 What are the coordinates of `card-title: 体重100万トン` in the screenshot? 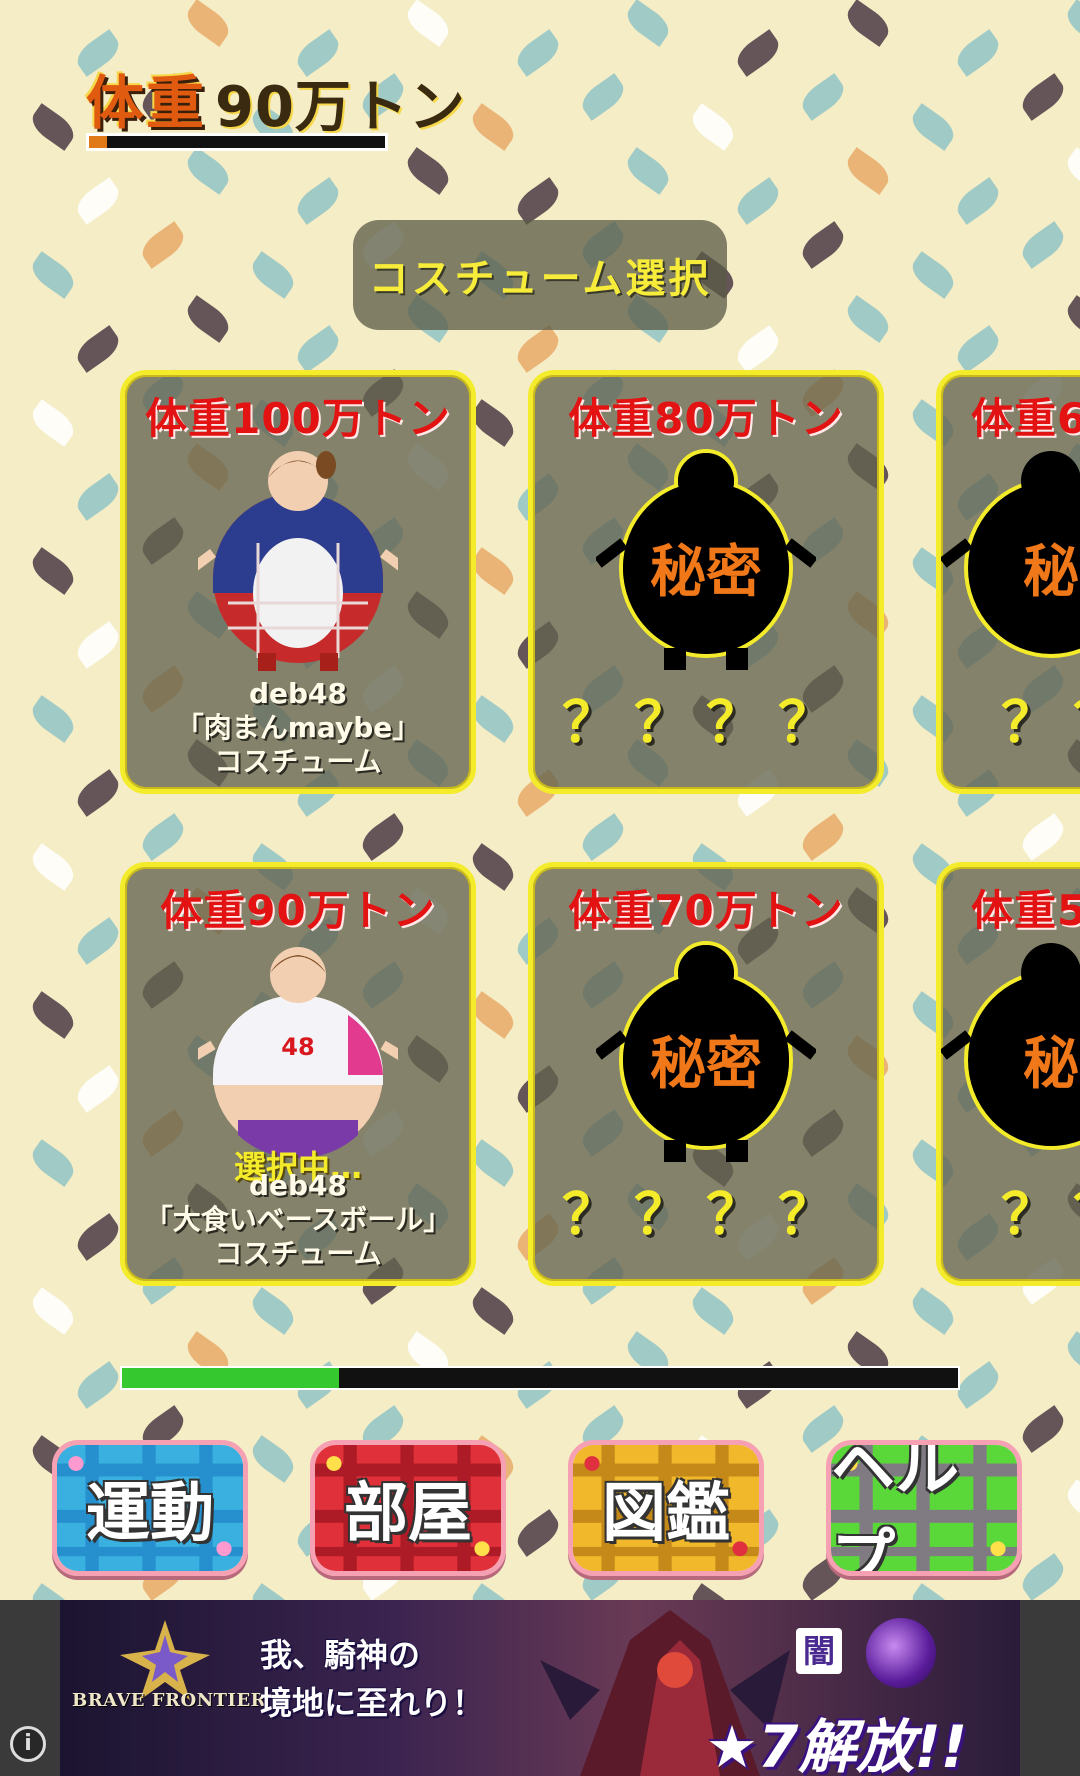 It's located at (298, 418).